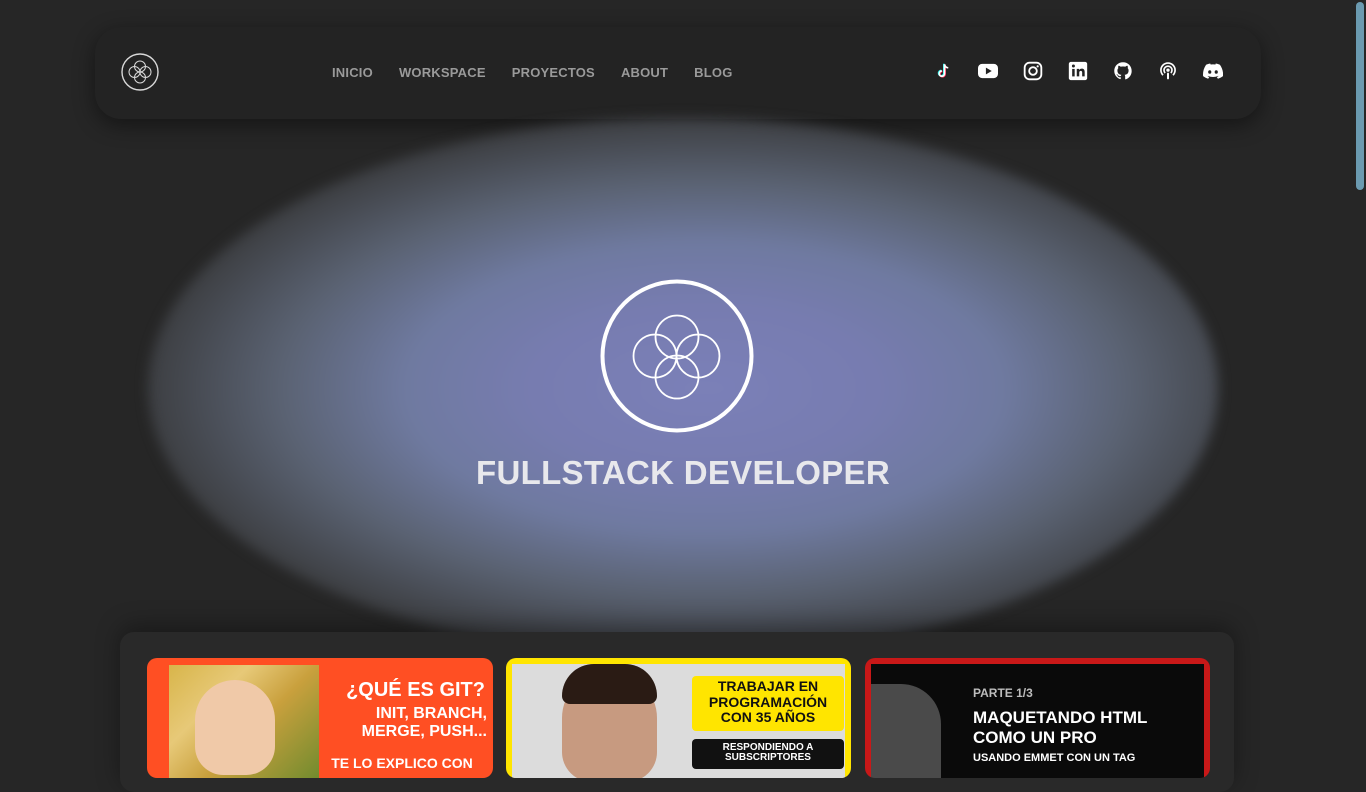 This screenshot has height=792, width=1366. What do you see at coordinates (1360, 96) in the screenshot?
I see `scrollbar-thumb` at bounding box center [1360, 96].